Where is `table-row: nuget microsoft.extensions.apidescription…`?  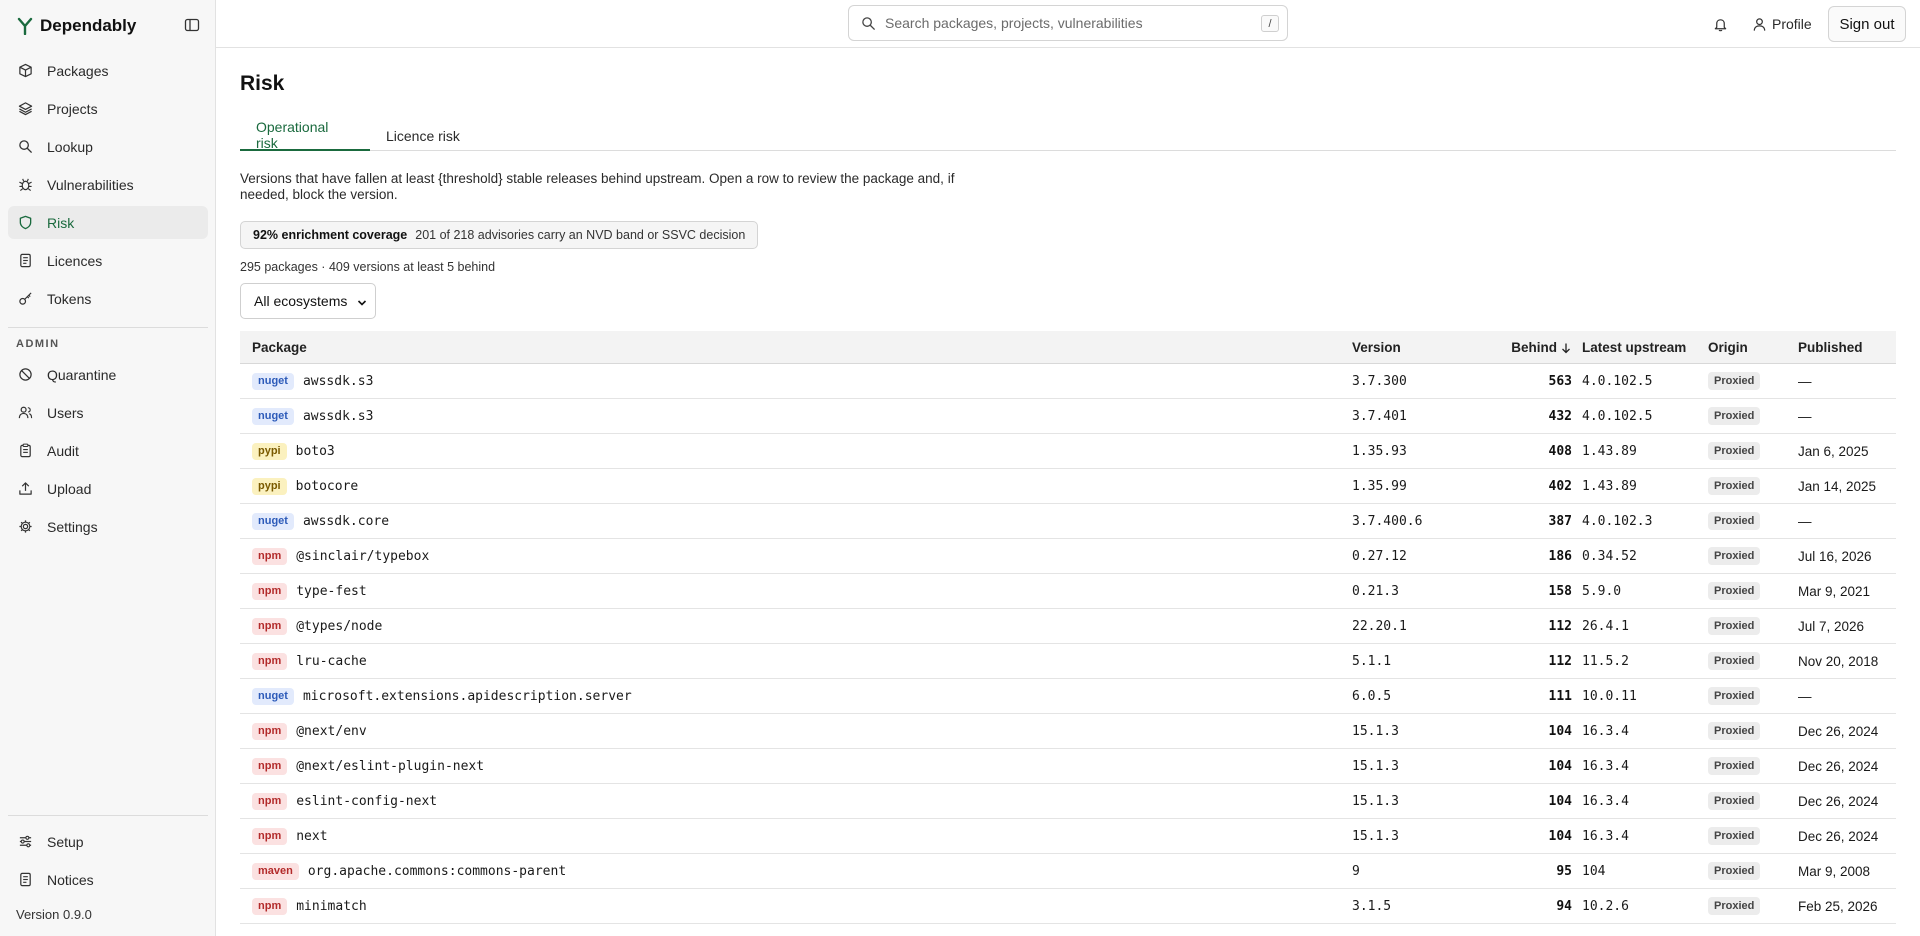 table-row: nuget microsoft.extensions.apidescription… is located at coordinates (1068, 696).